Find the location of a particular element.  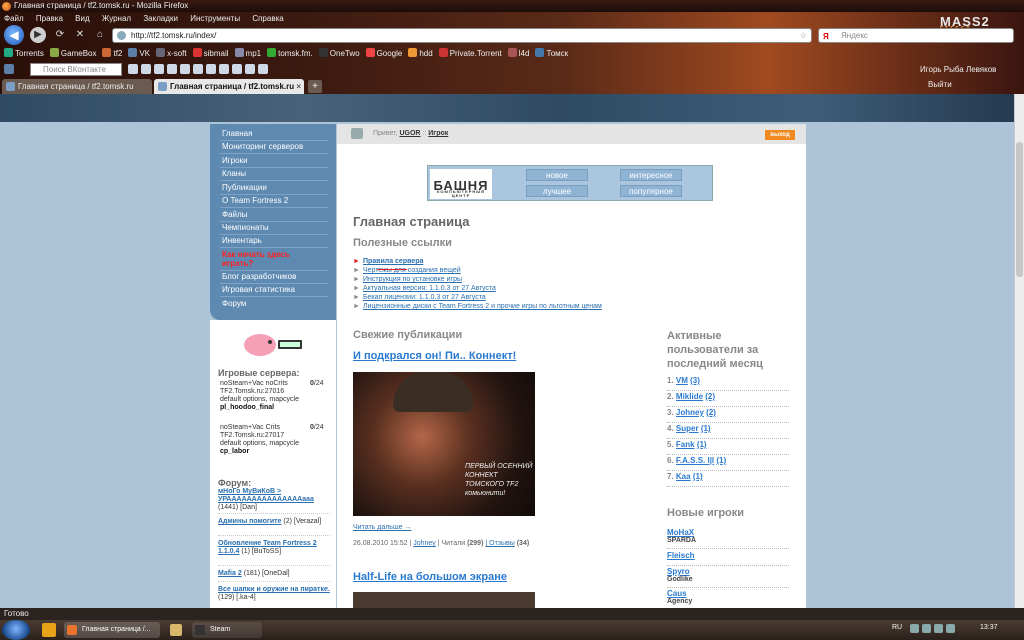

bookmark-item: GameBox is located at coordinates (72, 53).